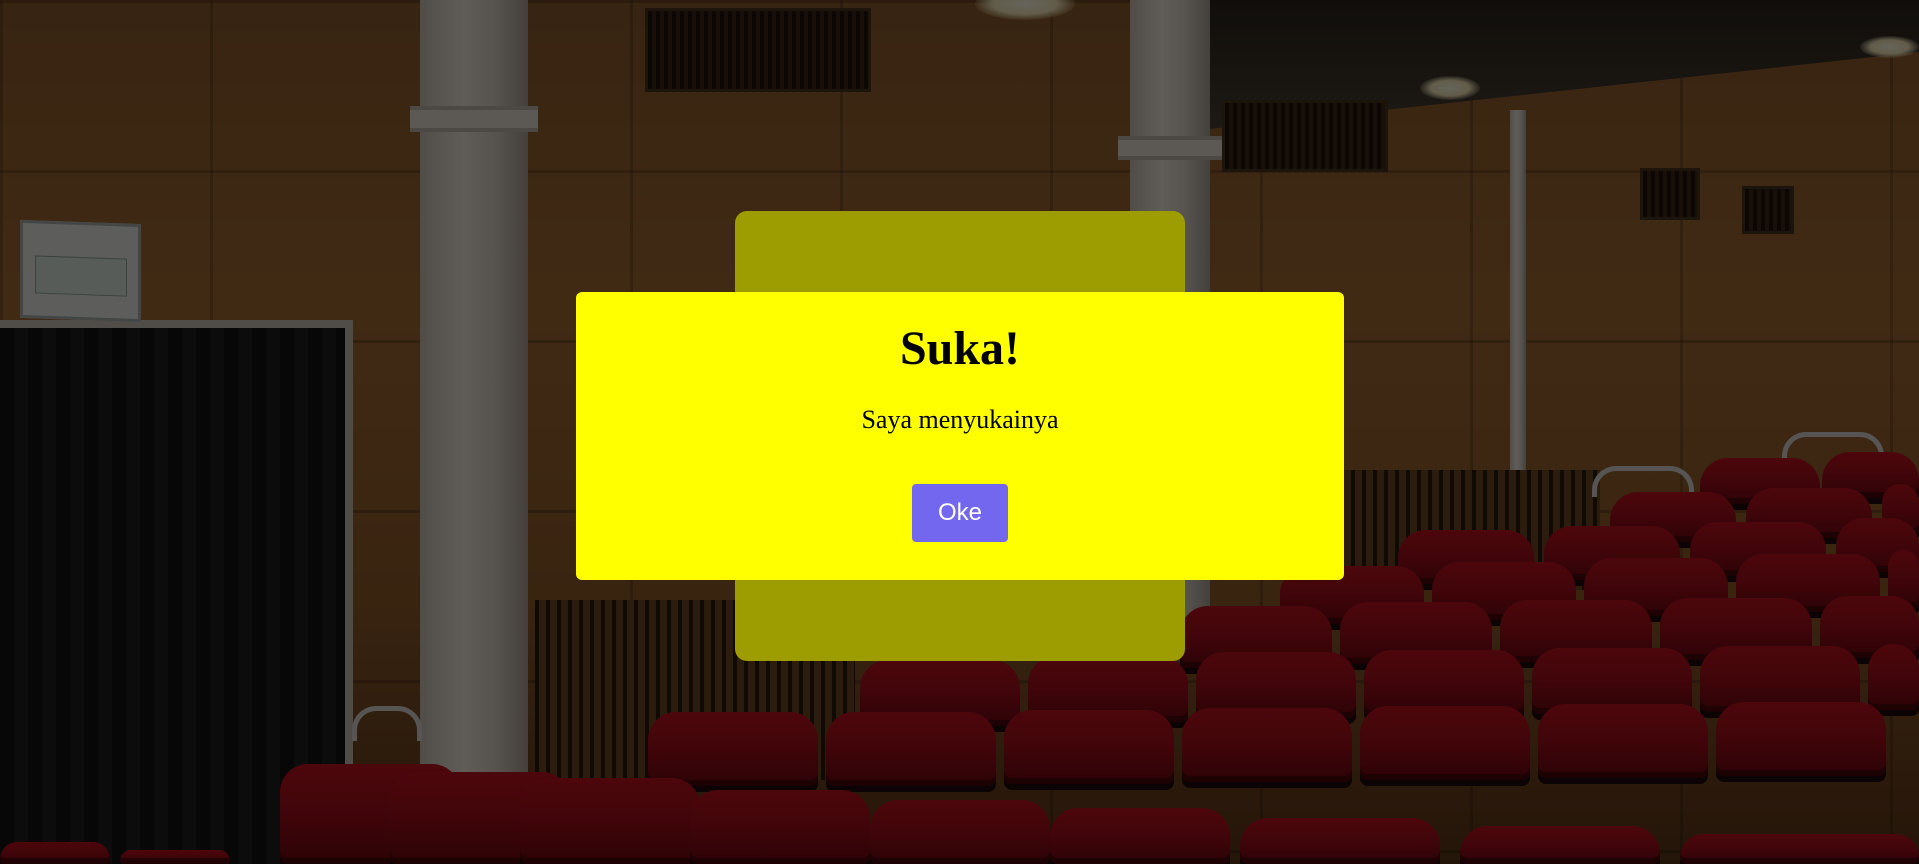  I want to click on dialog-title: Suka!, so click(960, 348).